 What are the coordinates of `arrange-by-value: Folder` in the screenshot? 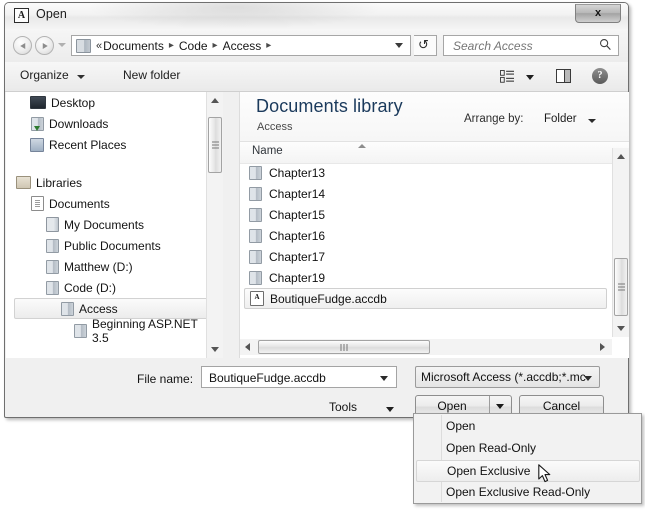 It's located at (560, 119).